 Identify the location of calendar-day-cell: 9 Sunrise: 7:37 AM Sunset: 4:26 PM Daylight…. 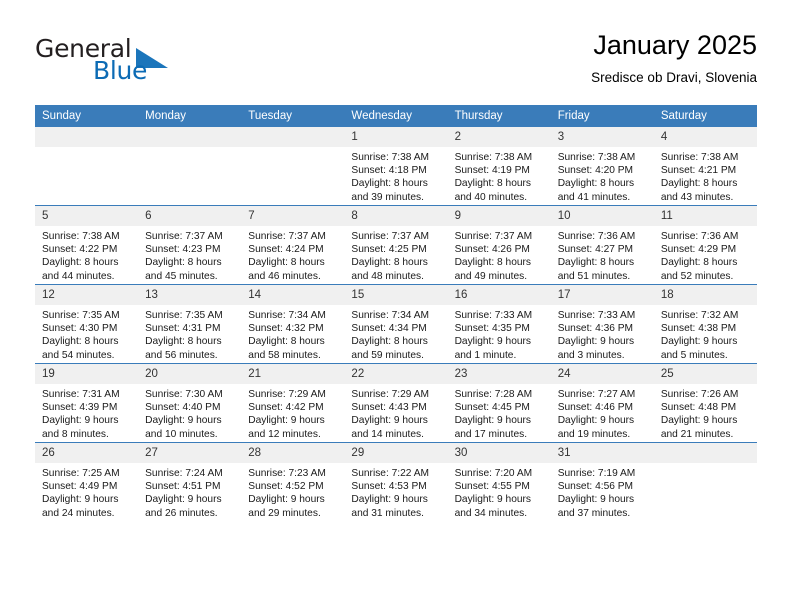
(499, 245).